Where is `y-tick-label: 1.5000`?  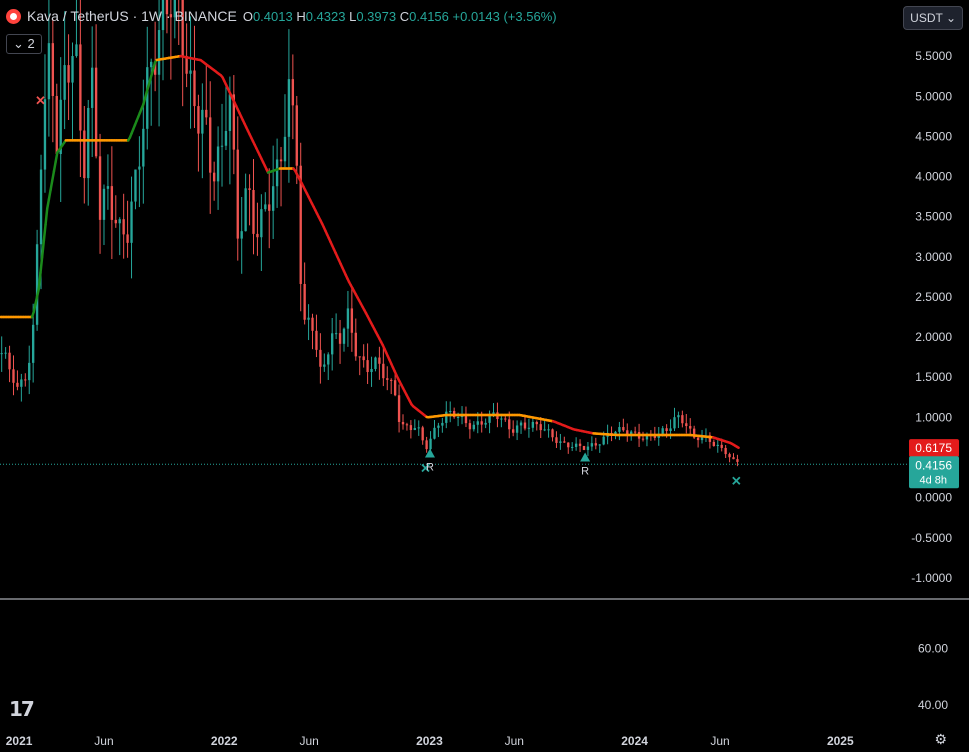
y-tick-label: 1.5000 is located at coordinates (933, 377).